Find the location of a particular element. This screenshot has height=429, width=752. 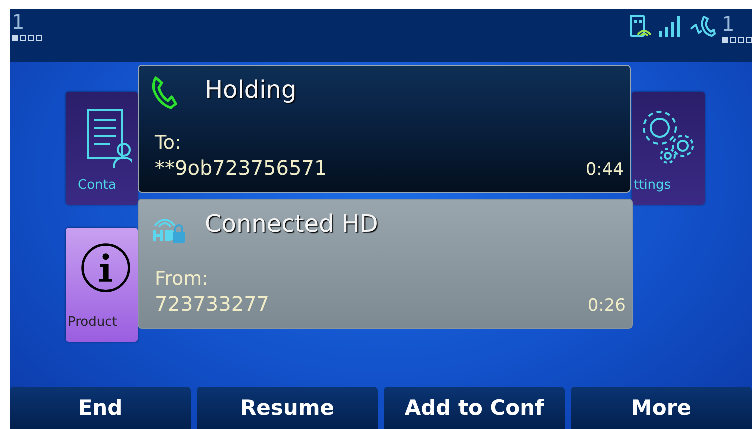

tile-label: ttings is located at coordinates (653, 185).